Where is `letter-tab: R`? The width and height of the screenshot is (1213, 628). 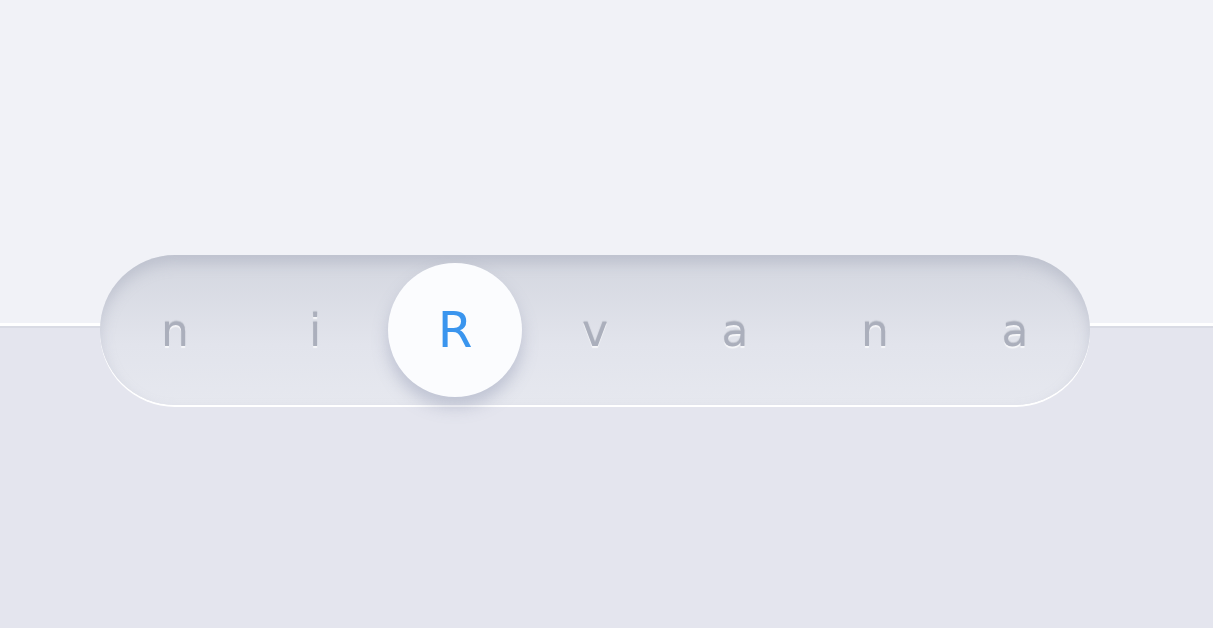
letter-tab: R is located at coordinates (455, 330).